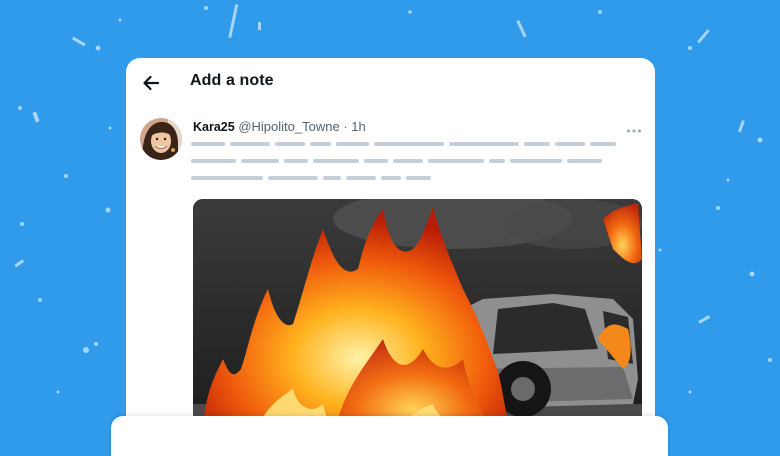 The width and height of the screenshot is (780, 456). I want to click on card-header: Add a note, so click(390, 83).